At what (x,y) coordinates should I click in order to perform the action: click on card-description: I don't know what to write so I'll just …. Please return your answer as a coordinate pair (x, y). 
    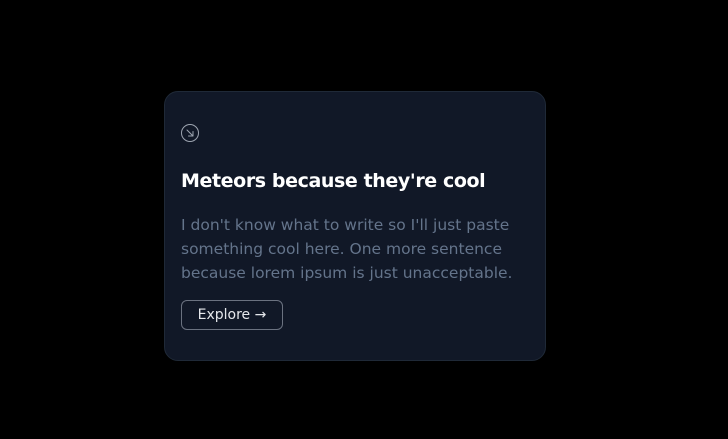
    Looking at the image, I should click on (347, 249).